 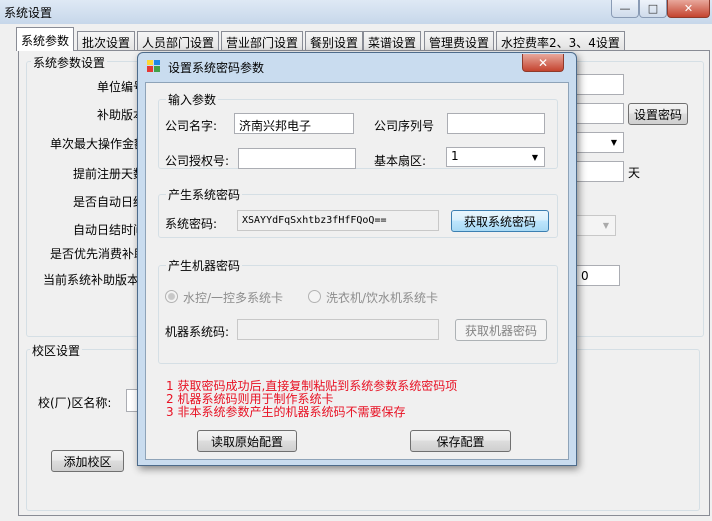 What do you see at coordinates (334, 40) in the screenshot?
I see `tab-meal: 餐别设置` at bounding box center [334, 40].